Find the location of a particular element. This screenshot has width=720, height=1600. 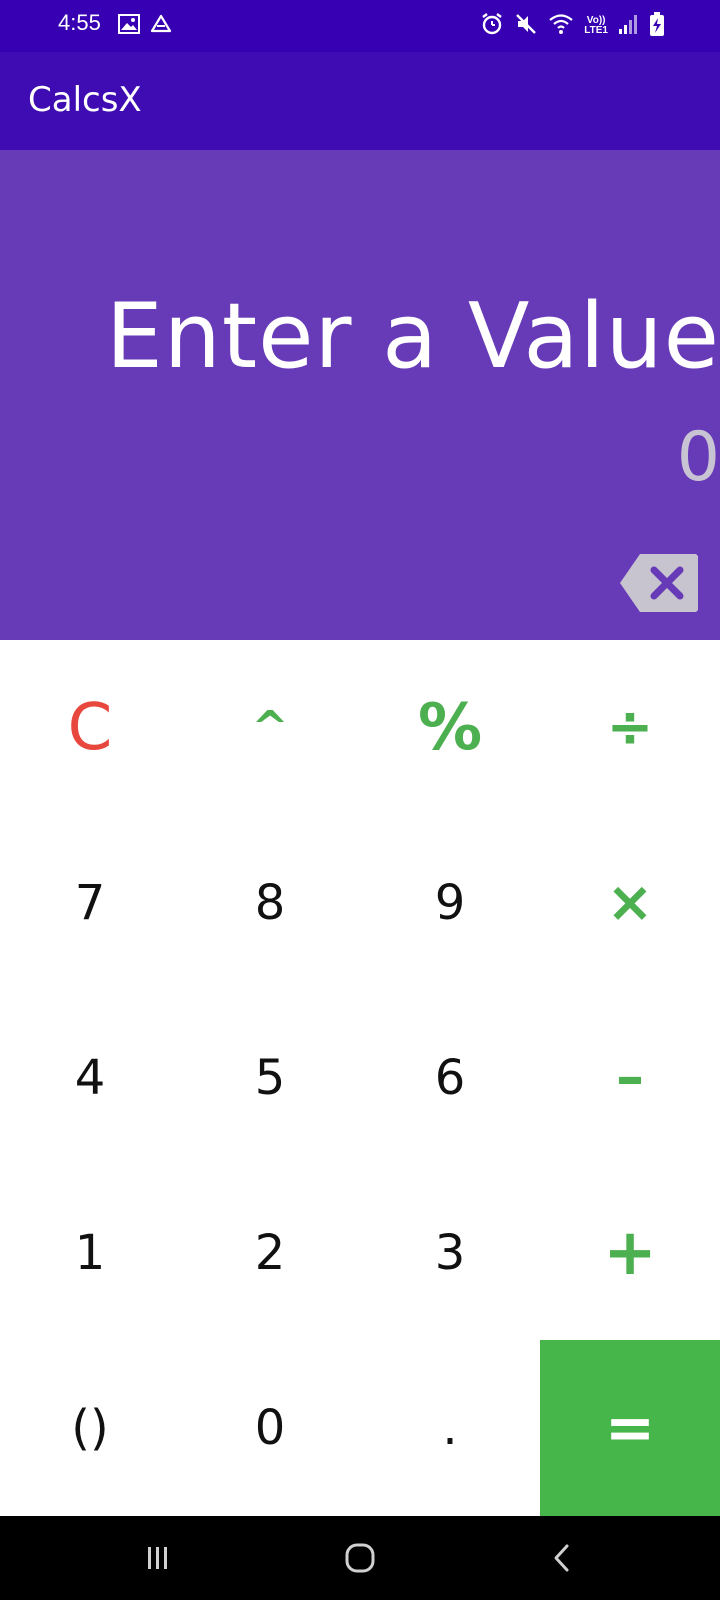

backspace-button is located at coordinates (659, 583).